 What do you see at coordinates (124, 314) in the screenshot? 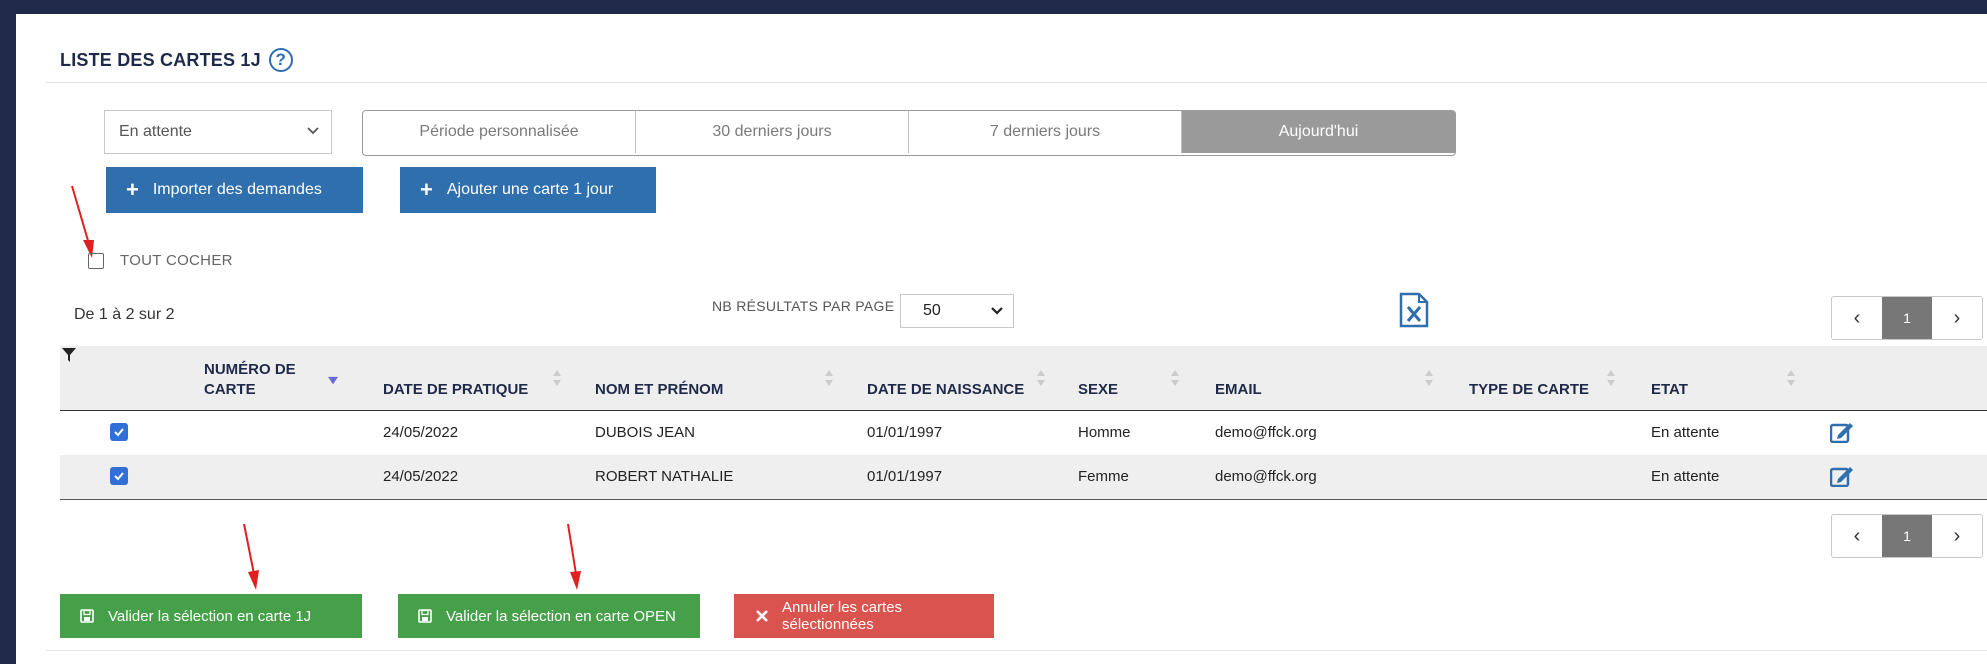
I see `results-count: De 1 à 2 sur 2` at bounding box center [124, 314].